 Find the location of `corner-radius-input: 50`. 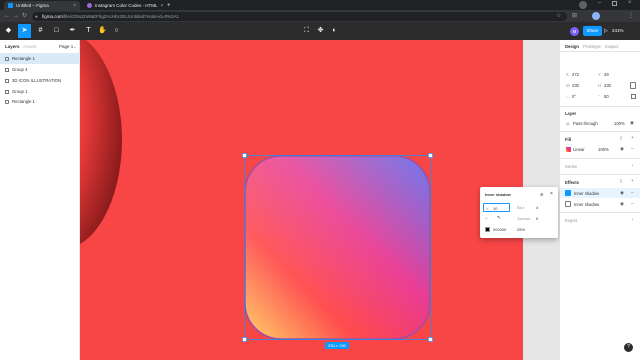

corner-radius-input: 50 is located at coordinates (606, 96).